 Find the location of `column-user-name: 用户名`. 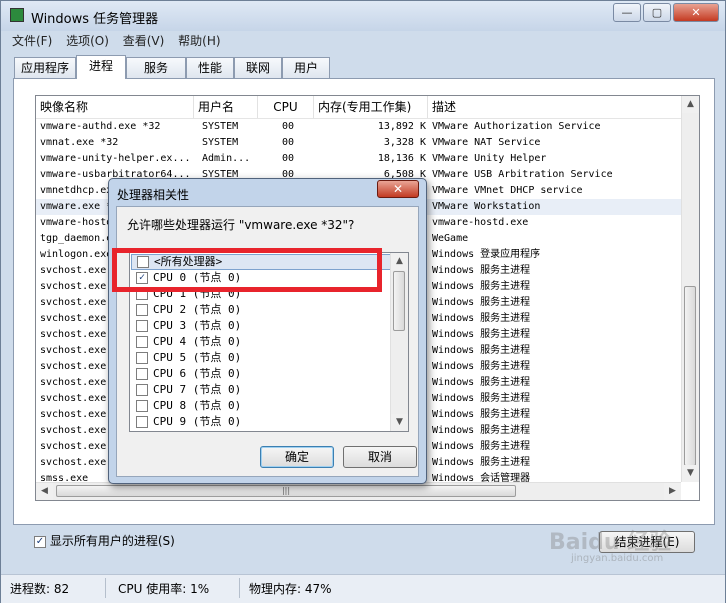

column-user-name: 用户名 is located at coordinates (226, 107).